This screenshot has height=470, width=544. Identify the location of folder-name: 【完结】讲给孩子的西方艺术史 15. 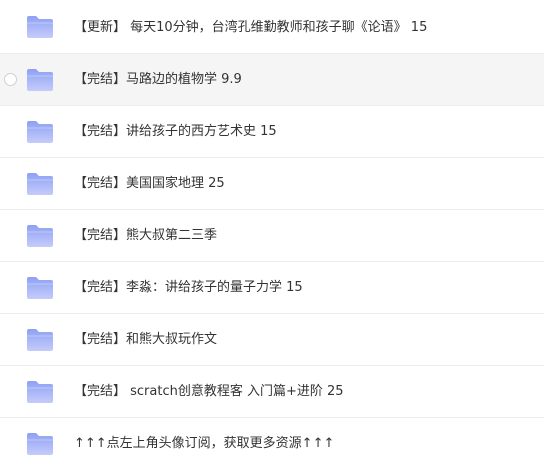
(305, 132).